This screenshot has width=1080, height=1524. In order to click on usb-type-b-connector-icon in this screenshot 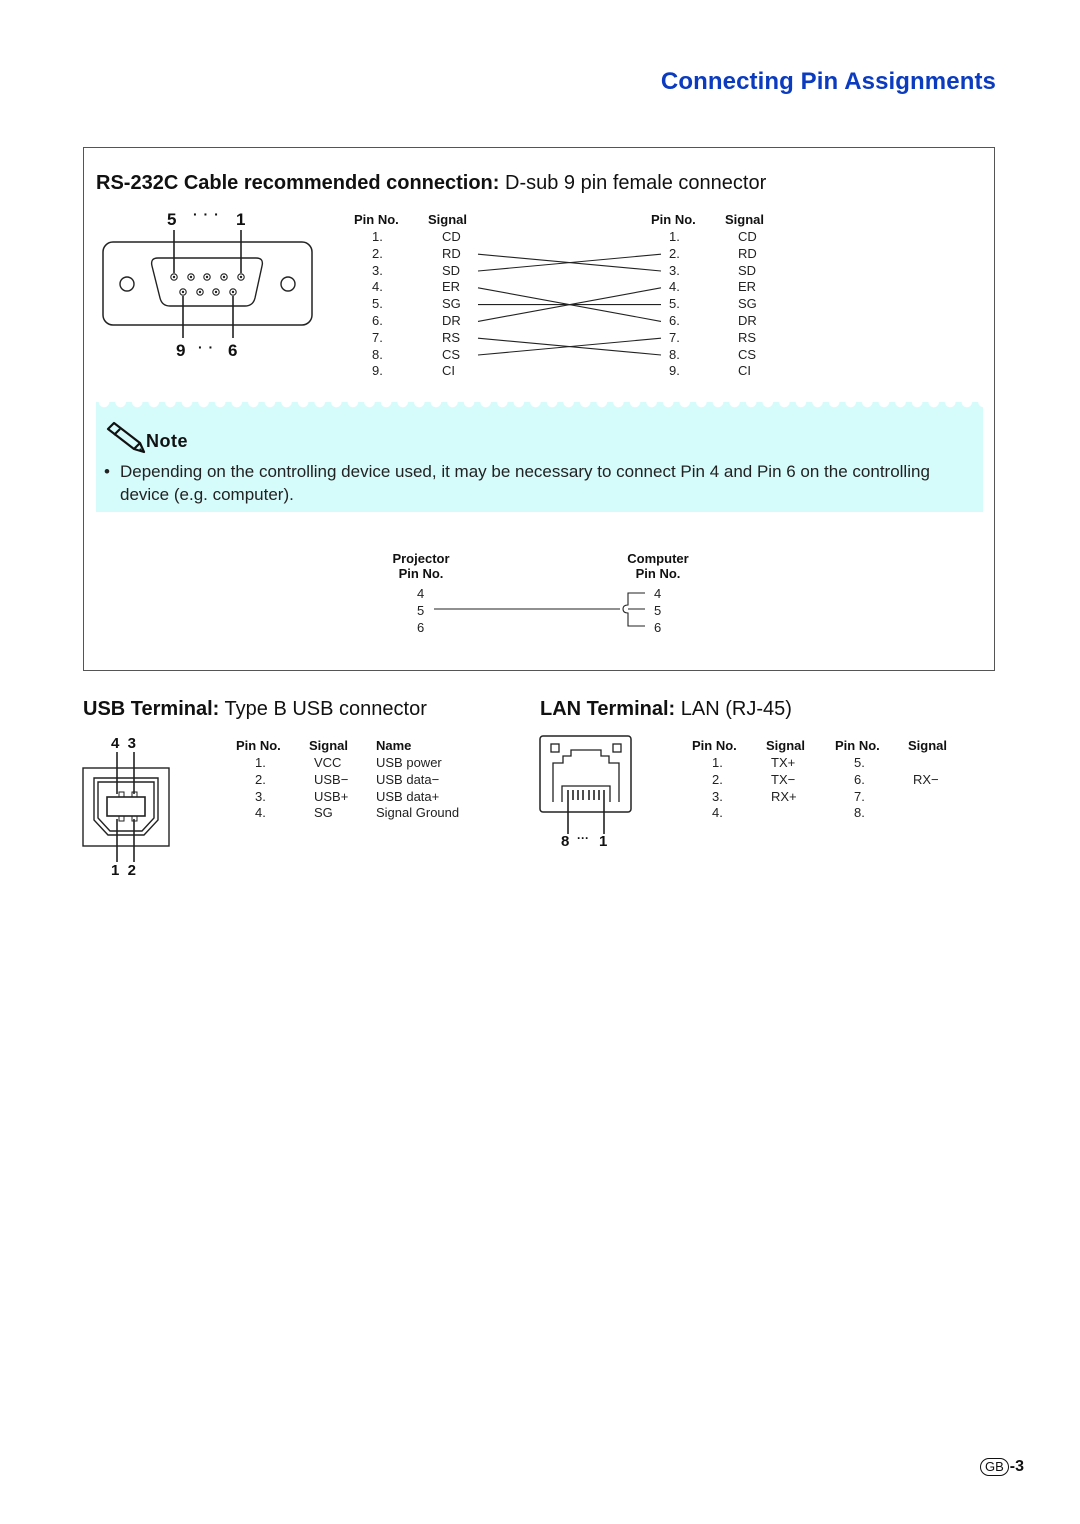, I will do `click(126, 807)`.